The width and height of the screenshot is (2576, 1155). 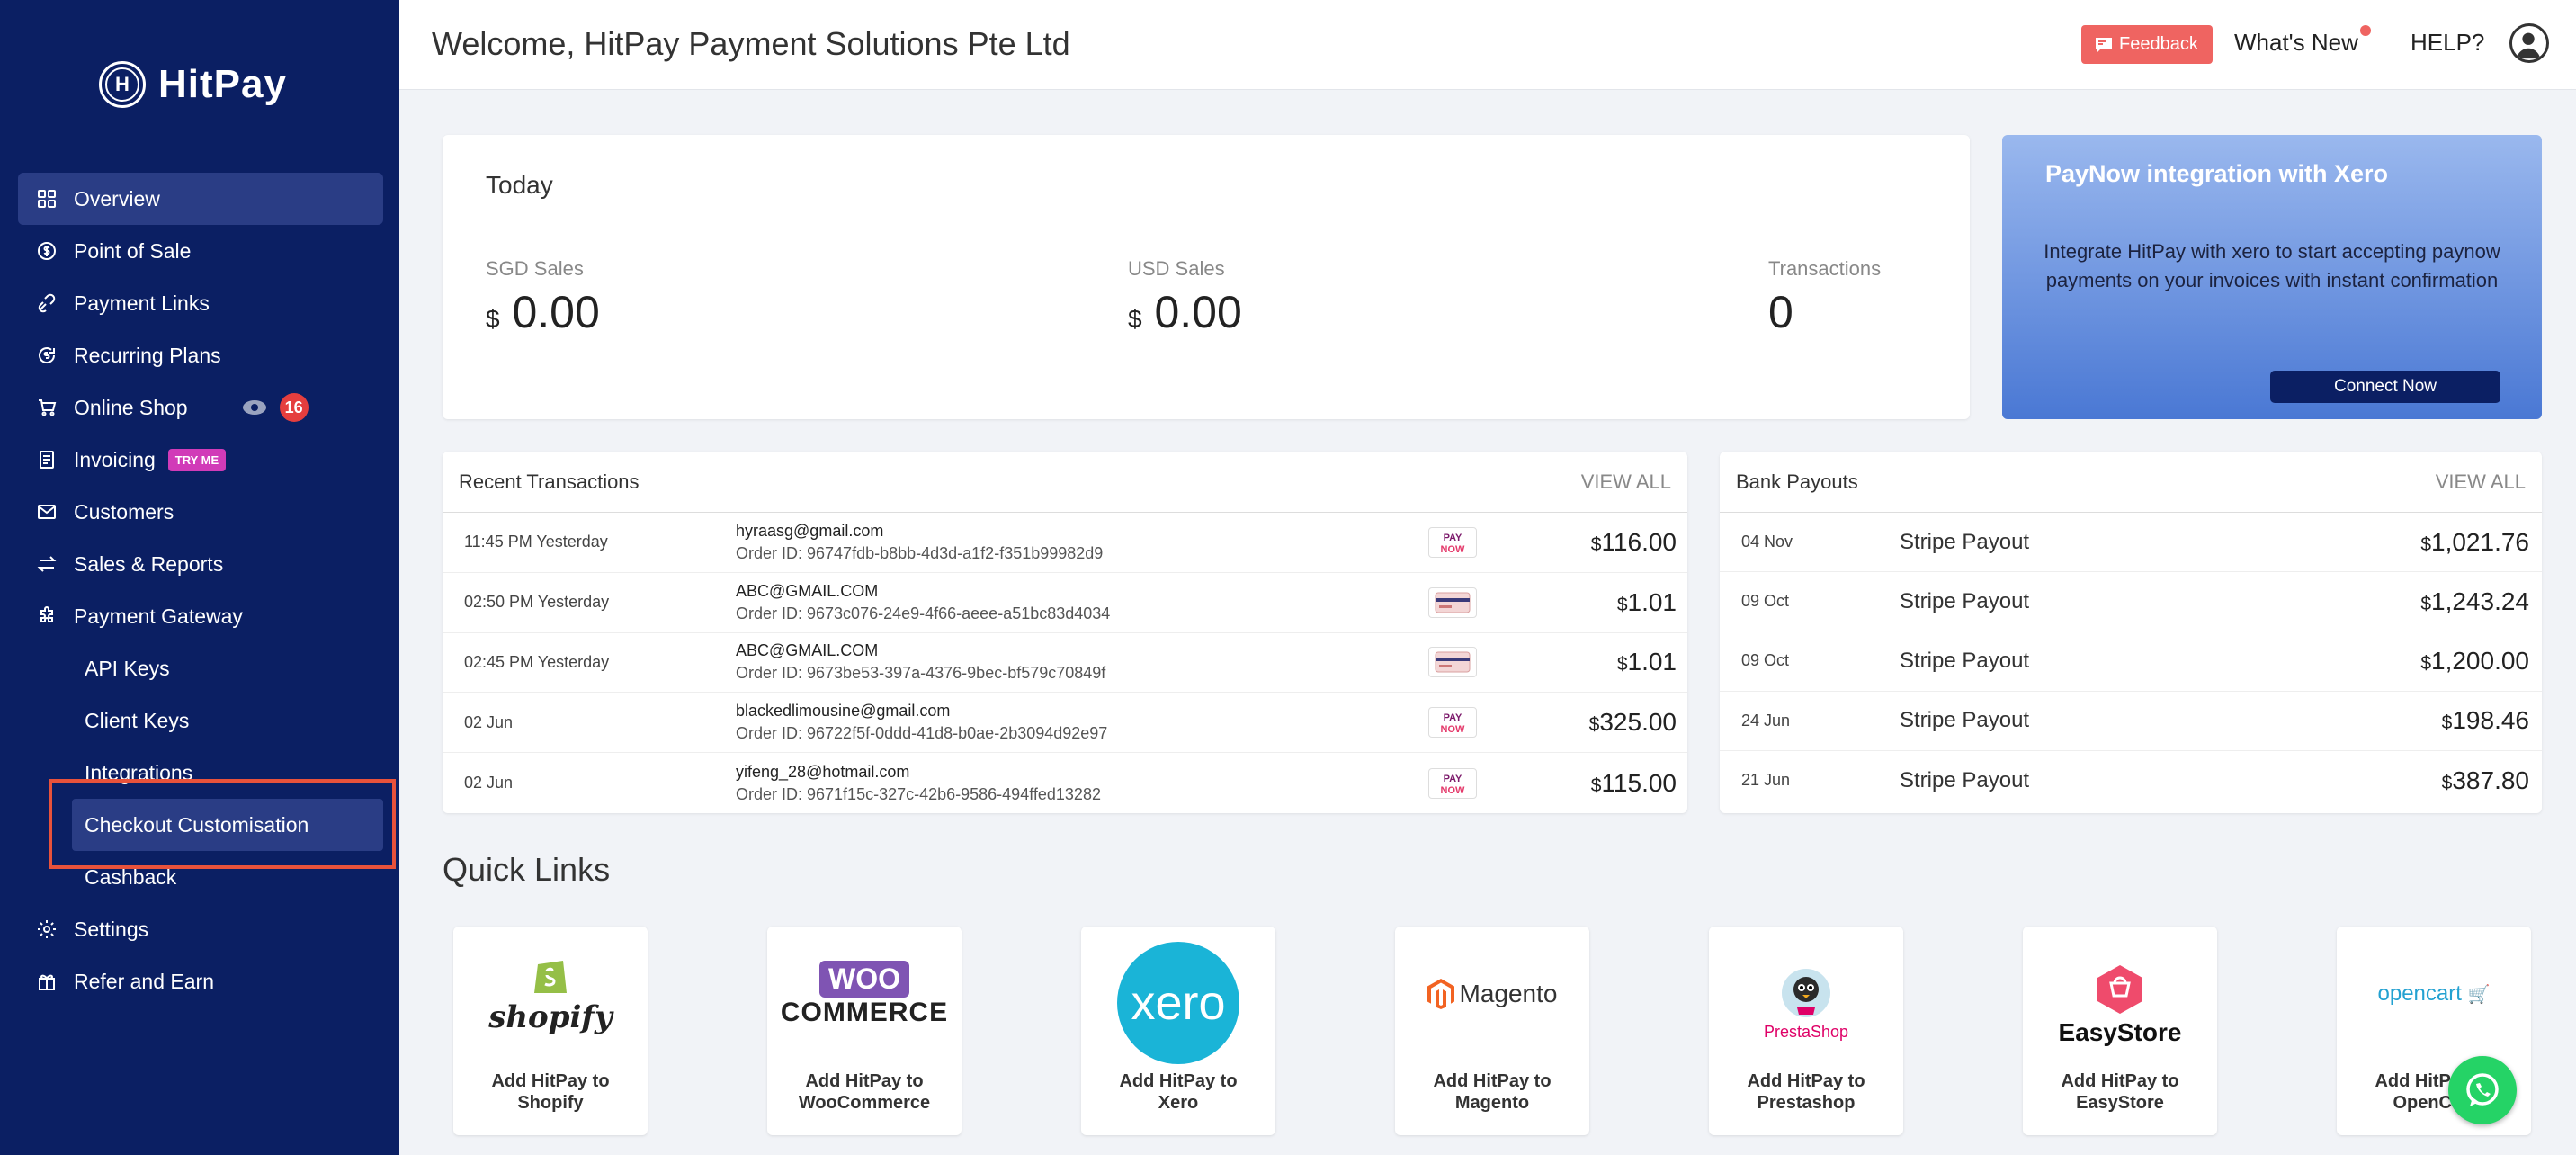 I want to click on whatsapp-chat-button, so click(x=2482, y=1090).